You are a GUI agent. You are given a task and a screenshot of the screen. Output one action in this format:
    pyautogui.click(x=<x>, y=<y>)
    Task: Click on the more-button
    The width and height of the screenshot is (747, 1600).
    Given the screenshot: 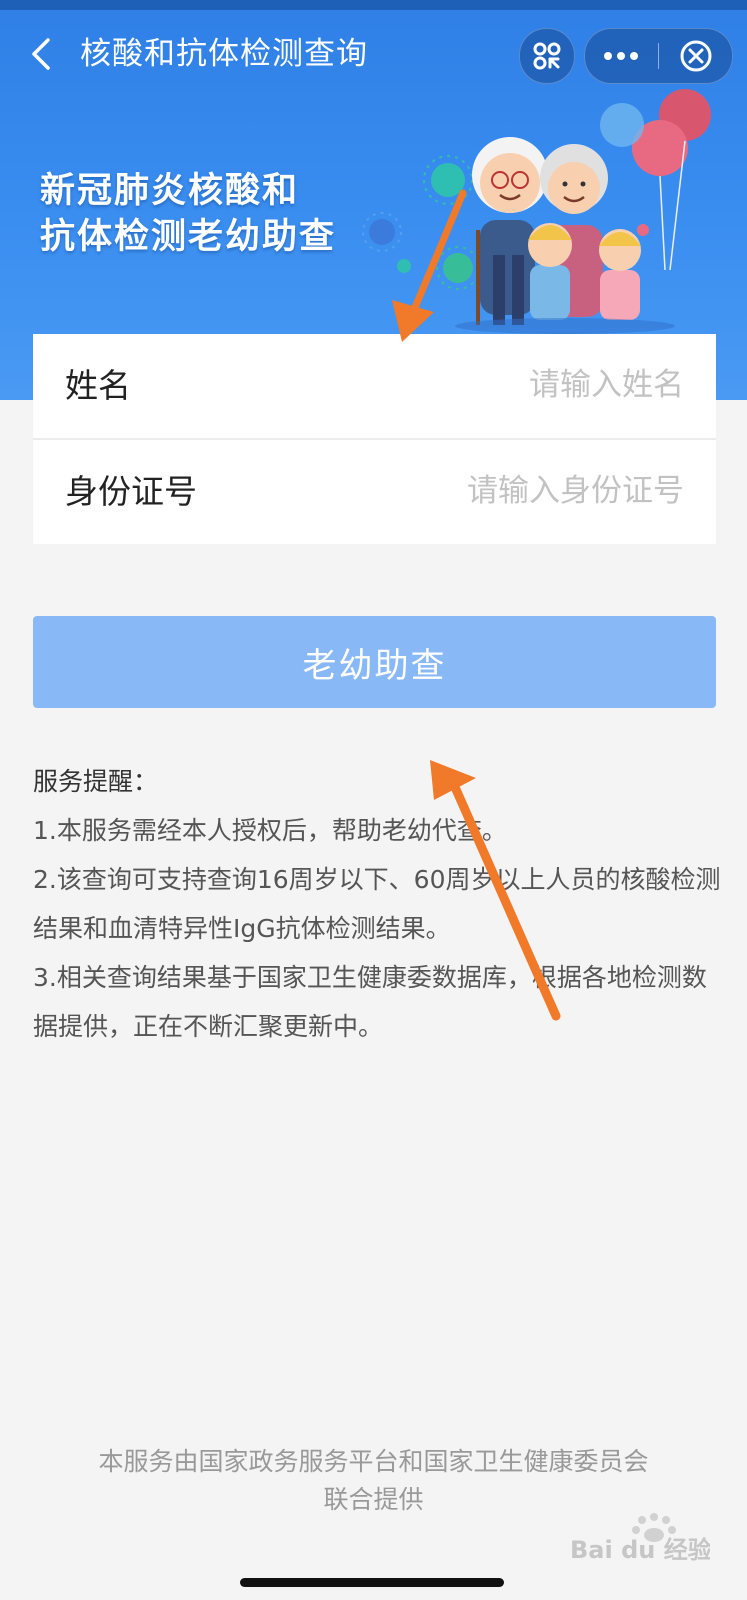 What is the action you would take?
    pyautogui.click(x=621, y=56)
    